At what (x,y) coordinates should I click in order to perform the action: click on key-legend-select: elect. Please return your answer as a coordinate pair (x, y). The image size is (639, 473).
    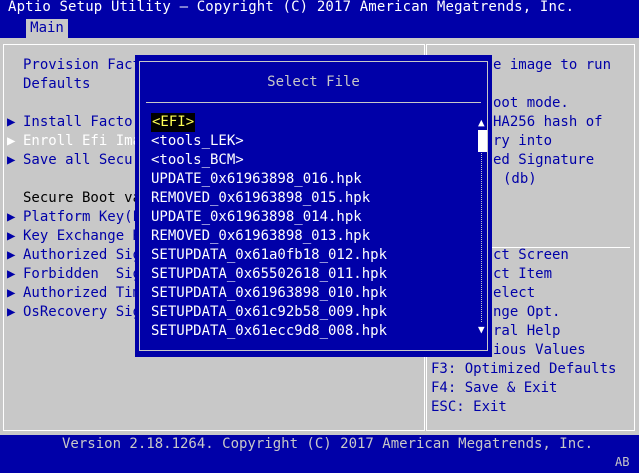
    Looking at the image, I should click on (514, 293).